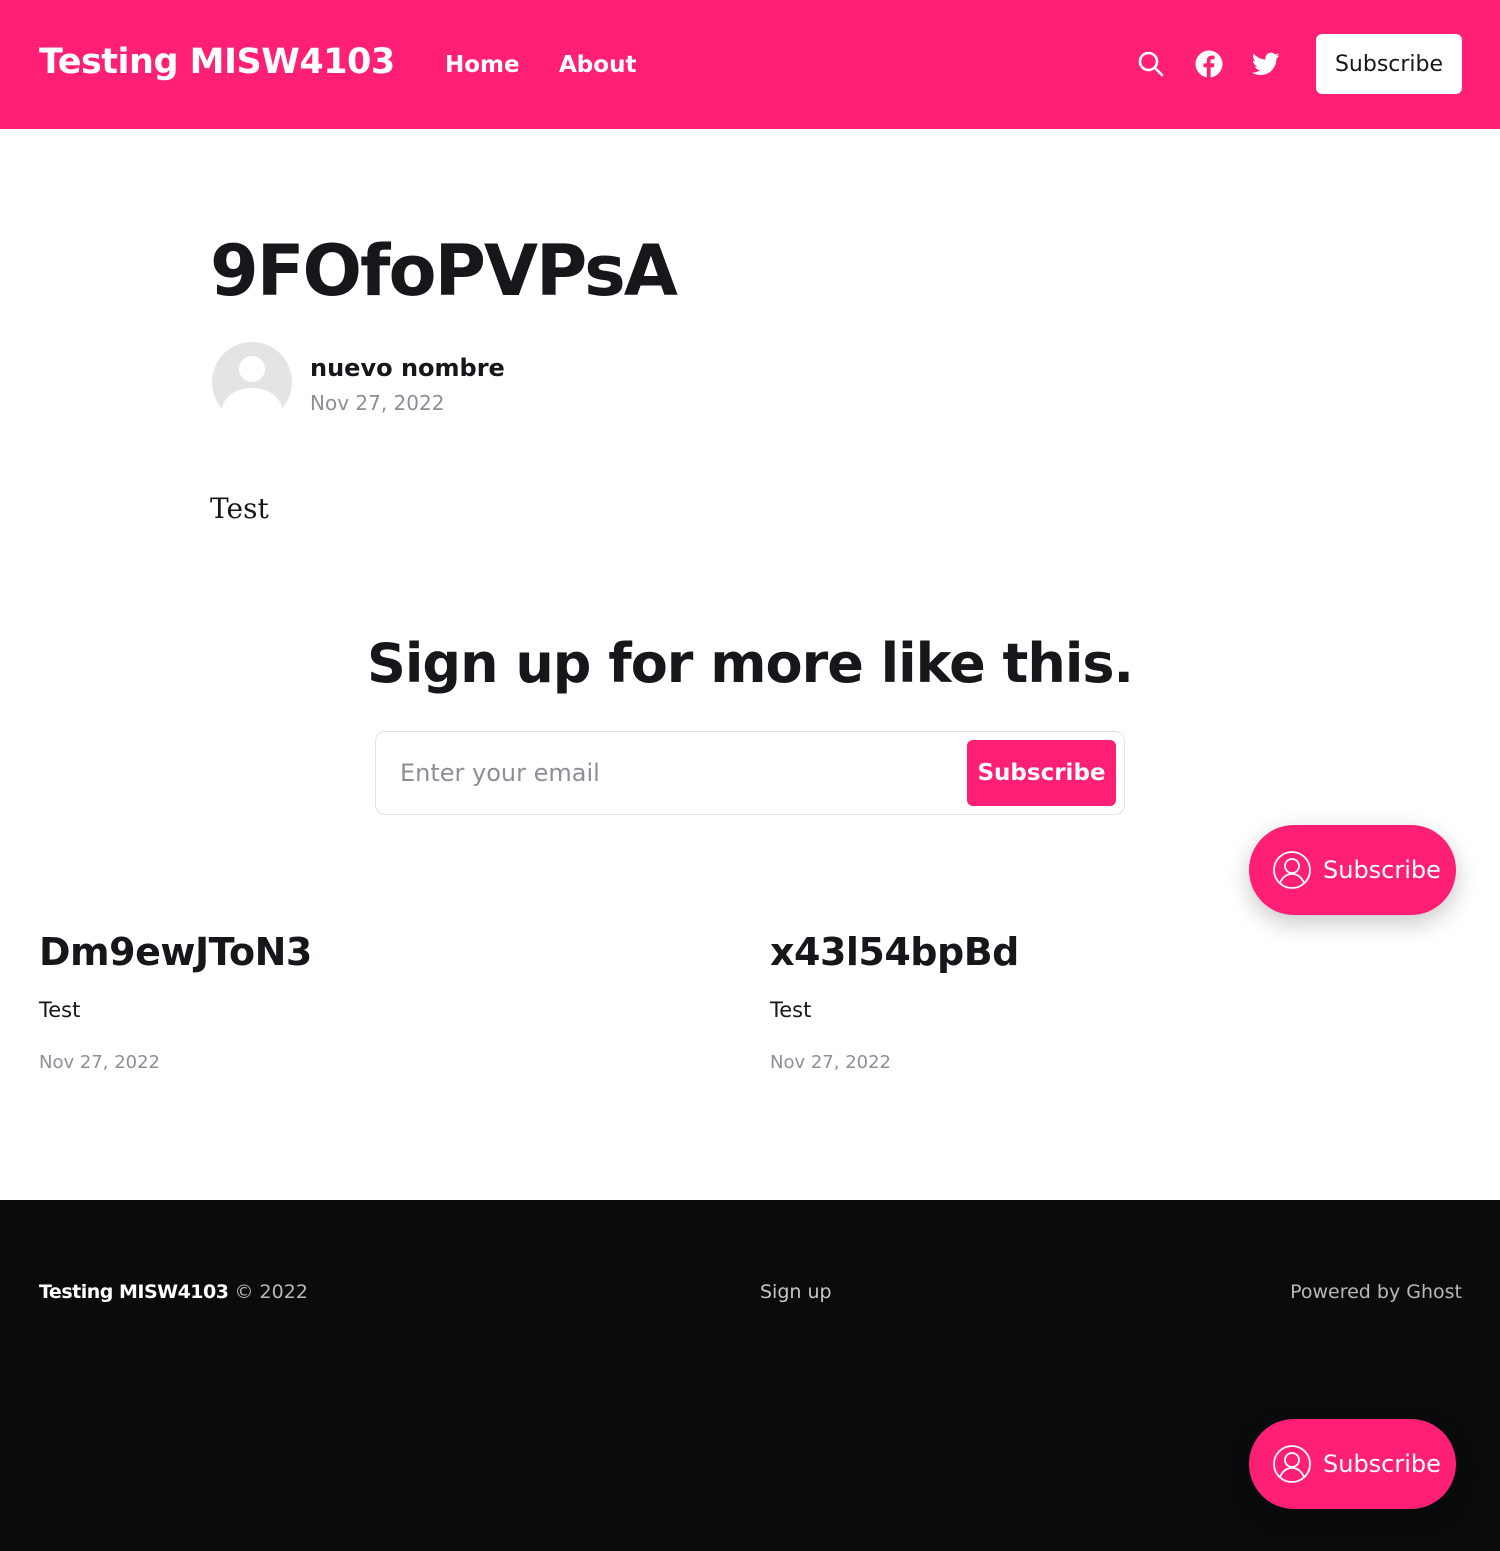  Describe the element at coordinates (1151, 64) in the screenshot. I see `search-icon` at that location.